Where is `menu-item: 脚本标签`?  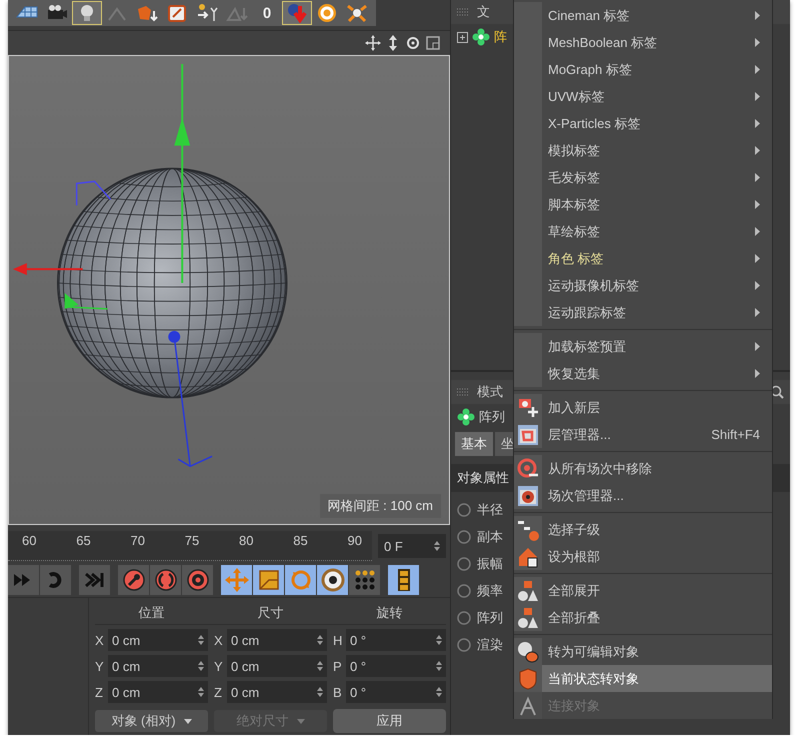 menu-item: 脚本标签 is located at coordinates (643, 204).